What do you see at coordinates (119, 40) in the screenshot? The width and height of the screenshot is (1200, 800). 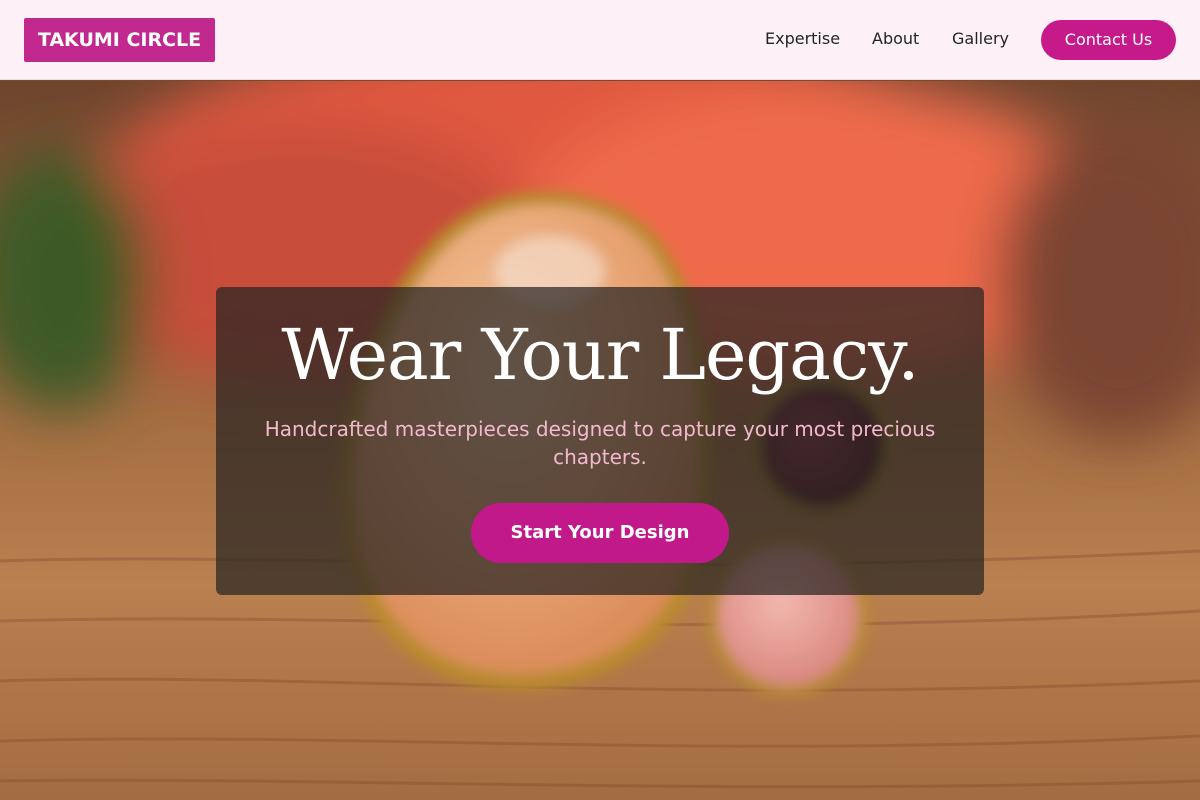 I see `logo: TAKUMI CIRCLE` at bounding box center [119, 40].